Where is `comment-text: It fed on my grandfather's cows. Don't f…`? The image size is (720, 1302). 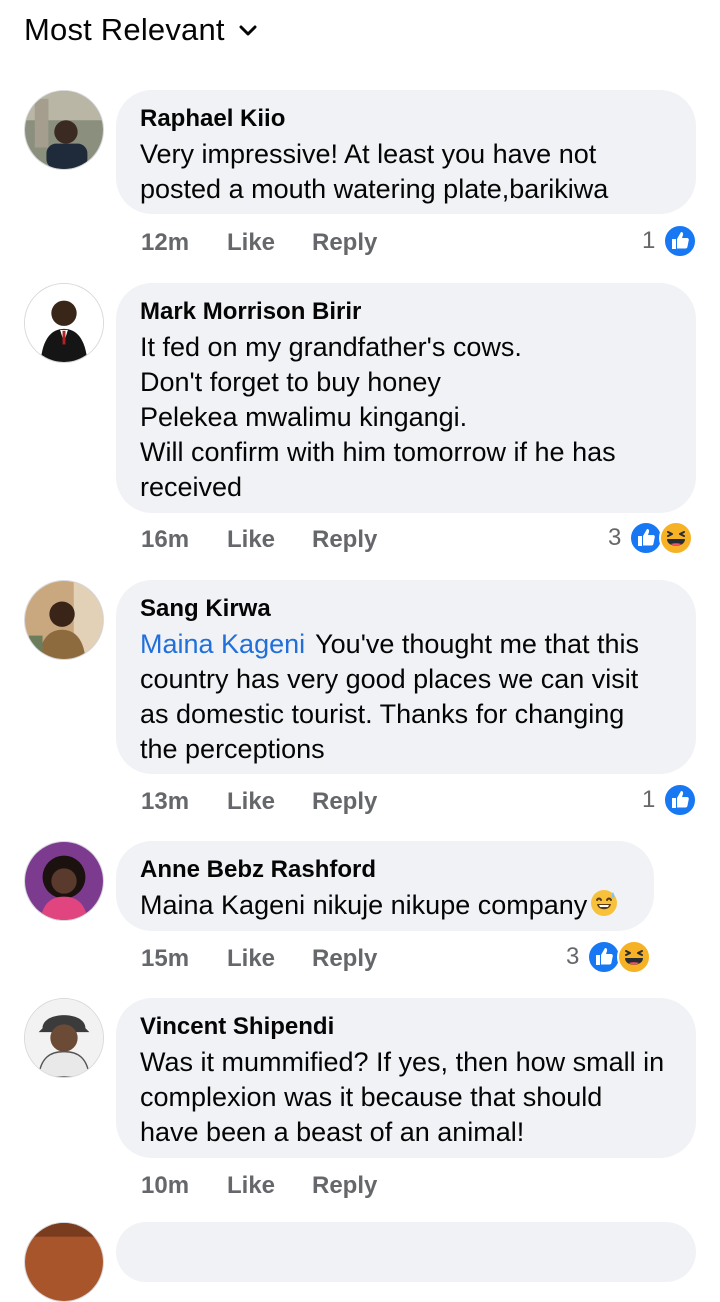
comment-text: It fed on my grandfather's cows. Don't f… is located at coordinates (378, 417).